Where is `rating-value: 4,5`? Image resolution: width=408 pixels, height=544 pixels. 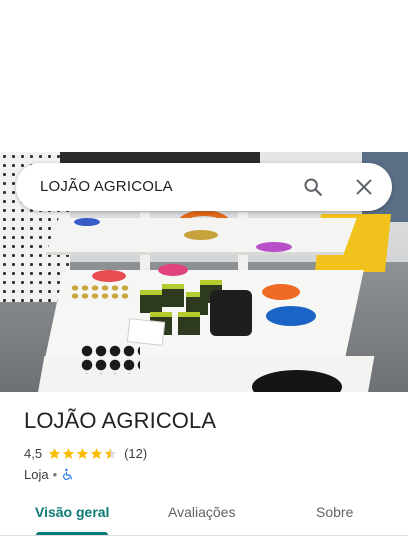 rating-value: 4,5 is located at coordinates (33, 453).